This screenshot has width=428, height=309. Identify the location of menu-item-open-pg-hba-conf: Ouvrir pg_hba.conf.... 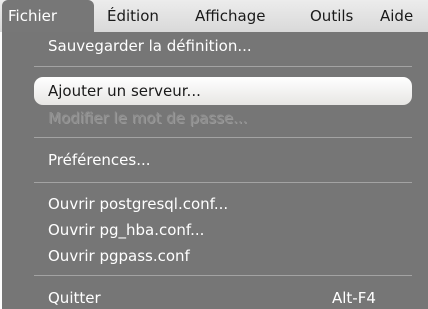
(215, 230).